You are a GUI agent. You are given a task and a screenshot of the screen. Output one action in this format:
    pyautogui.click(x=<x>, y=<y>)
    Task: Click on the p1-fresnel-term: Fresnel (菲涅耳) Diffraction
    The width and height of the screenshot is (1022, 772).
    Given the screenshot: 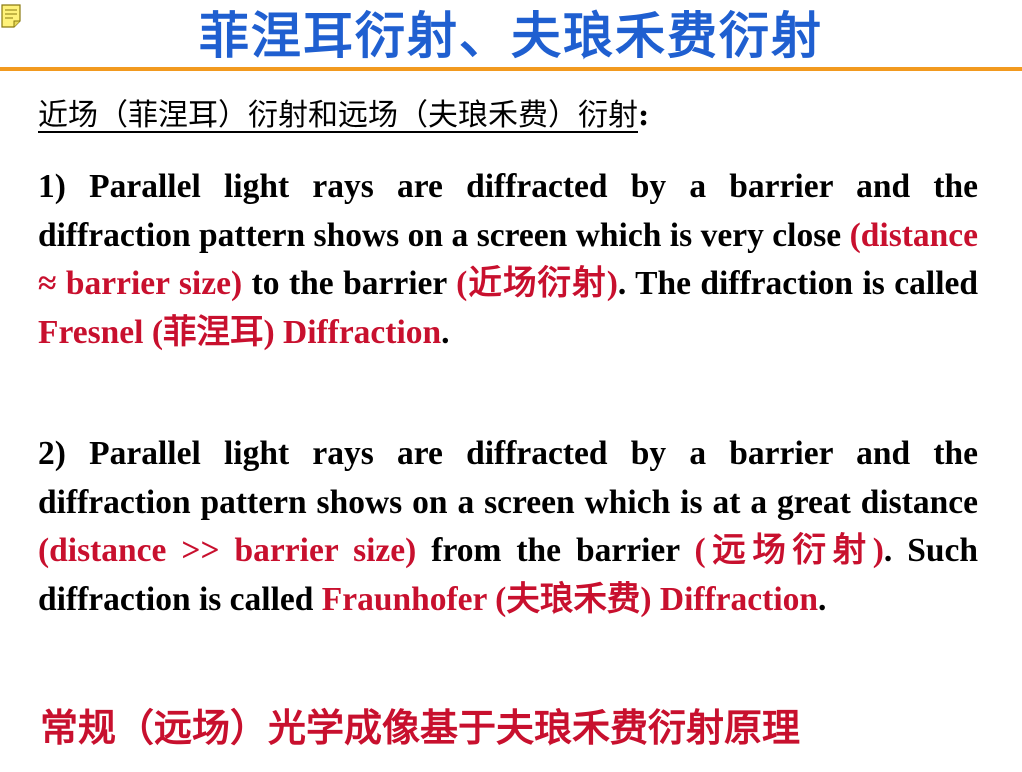 What is the action you would take?
    pyautogui.click(x=240, y=332)
    